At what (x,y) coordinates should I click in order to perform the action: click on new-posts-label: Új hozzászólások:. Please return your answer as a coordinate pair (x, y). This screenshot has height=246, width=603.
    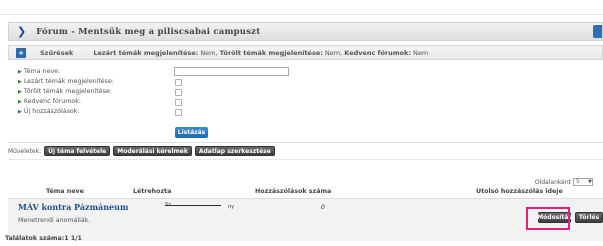
    Looking at the image, I should click on (51, 111).